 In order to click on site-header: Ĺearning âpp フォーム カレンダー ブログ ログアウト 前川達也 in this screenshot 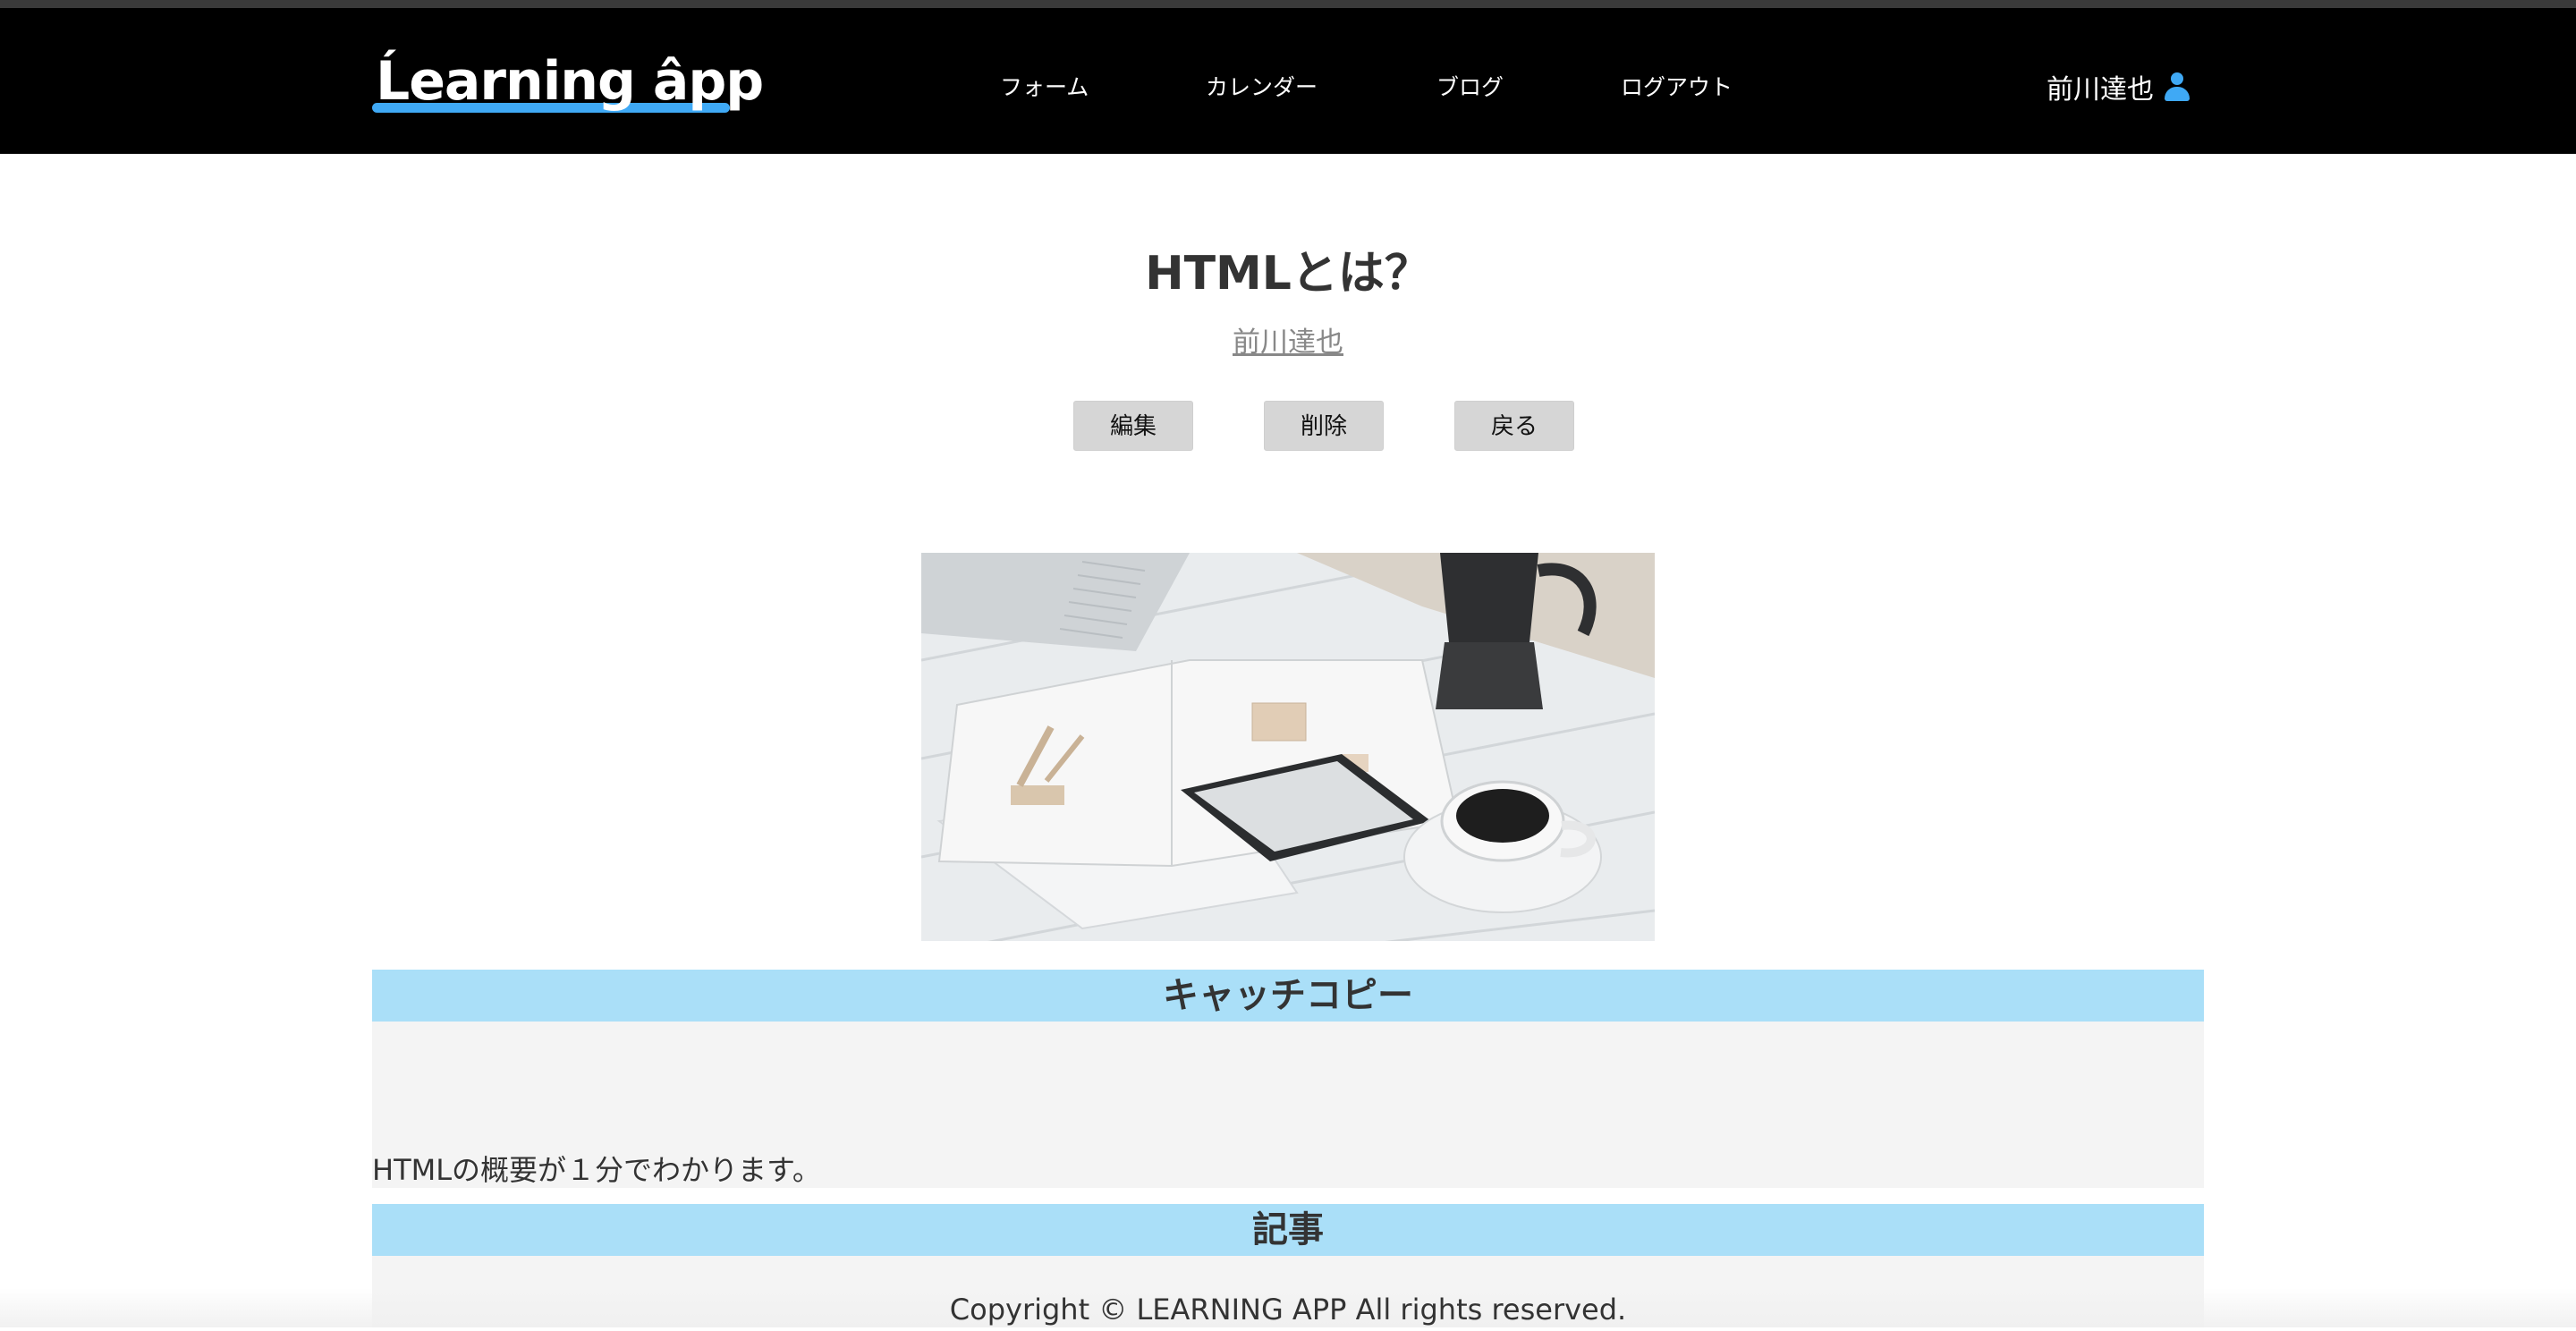, I will do `click(1288, 81)`.